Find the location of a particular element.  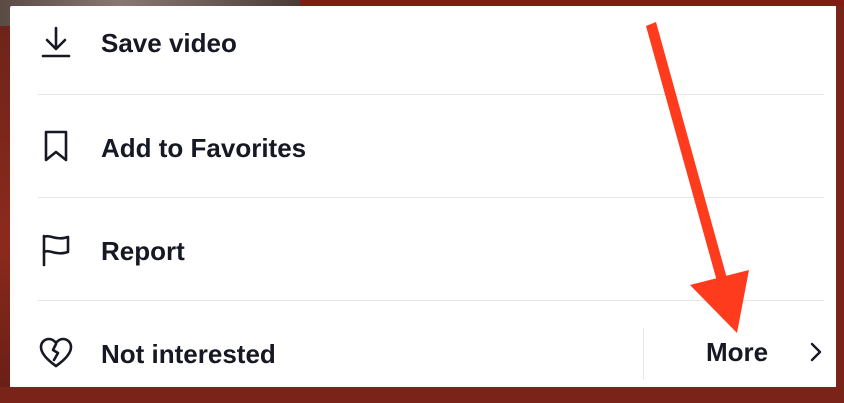

background-video-frame-left is located at coordinates (5, 206).